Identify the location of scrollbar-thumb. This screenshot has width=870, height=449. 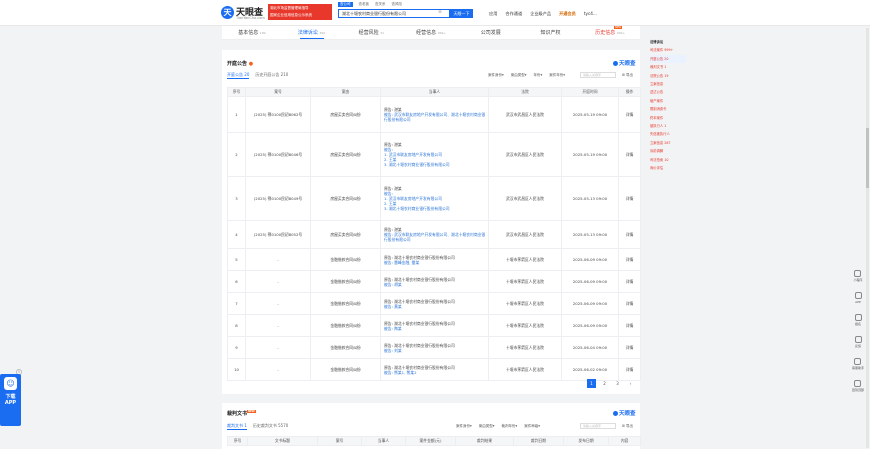
(867, 158).